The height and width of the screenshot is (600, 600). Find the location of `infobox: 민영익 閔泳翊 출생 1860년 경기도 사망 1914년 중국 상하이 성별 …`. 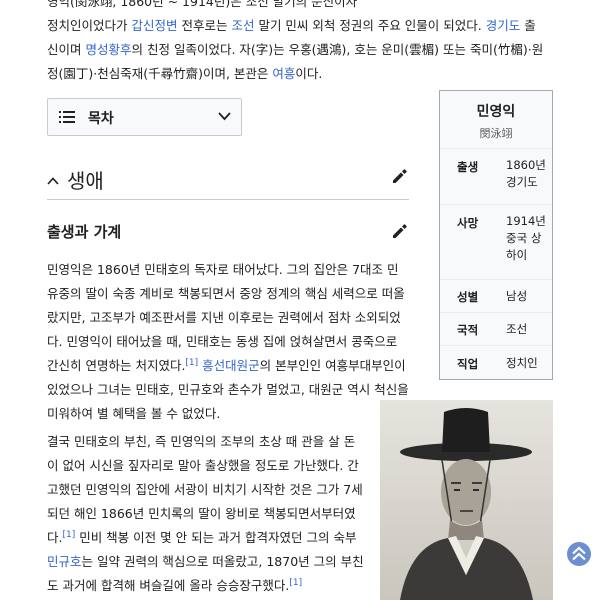

infobox: 민영익 閔泳翊 출생 1860년 경기도 사망 1914년 중국 상하이 성별 … is located at coordinates (496, 235).